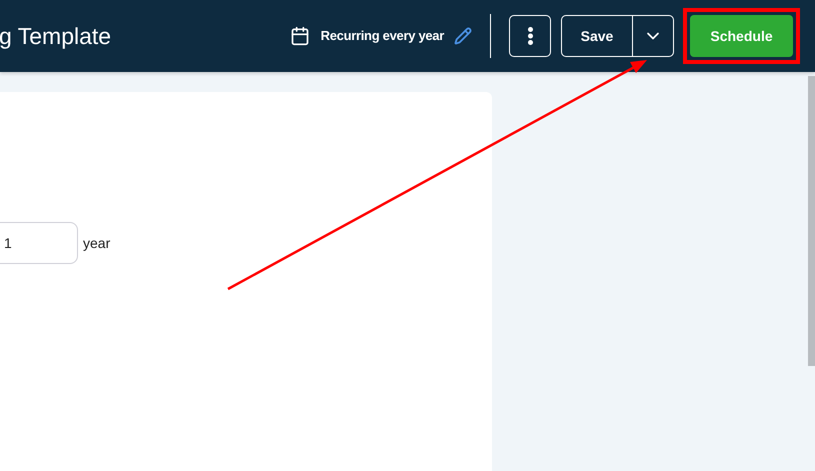 The height and width of the screenshot is (471, 815). I want to click on pencil-icon, so click(463, 36).